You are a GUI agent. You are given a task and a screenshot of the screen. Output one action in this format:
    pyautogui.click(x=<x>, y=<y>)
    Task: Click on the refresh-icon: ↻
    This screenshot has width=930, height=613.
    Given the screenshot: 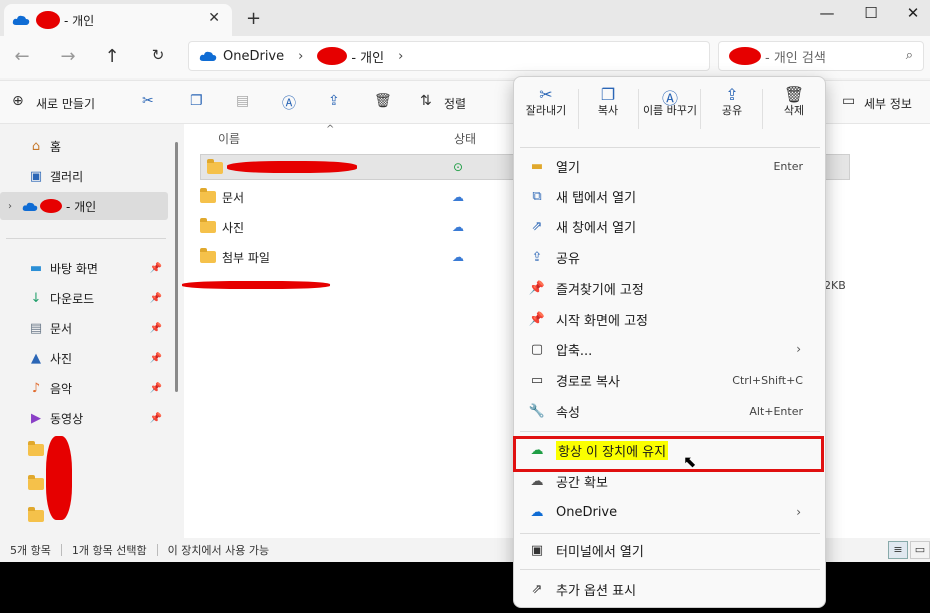 What is the action you would take?
    pyautogui.click(x=158, y=55)
    